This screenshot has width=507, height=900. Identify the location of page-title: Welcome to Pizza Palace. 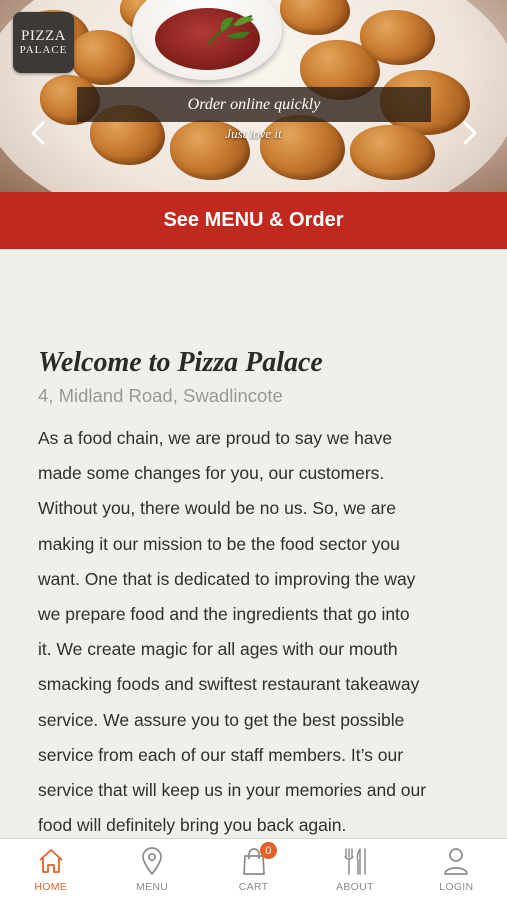
(180, 362).